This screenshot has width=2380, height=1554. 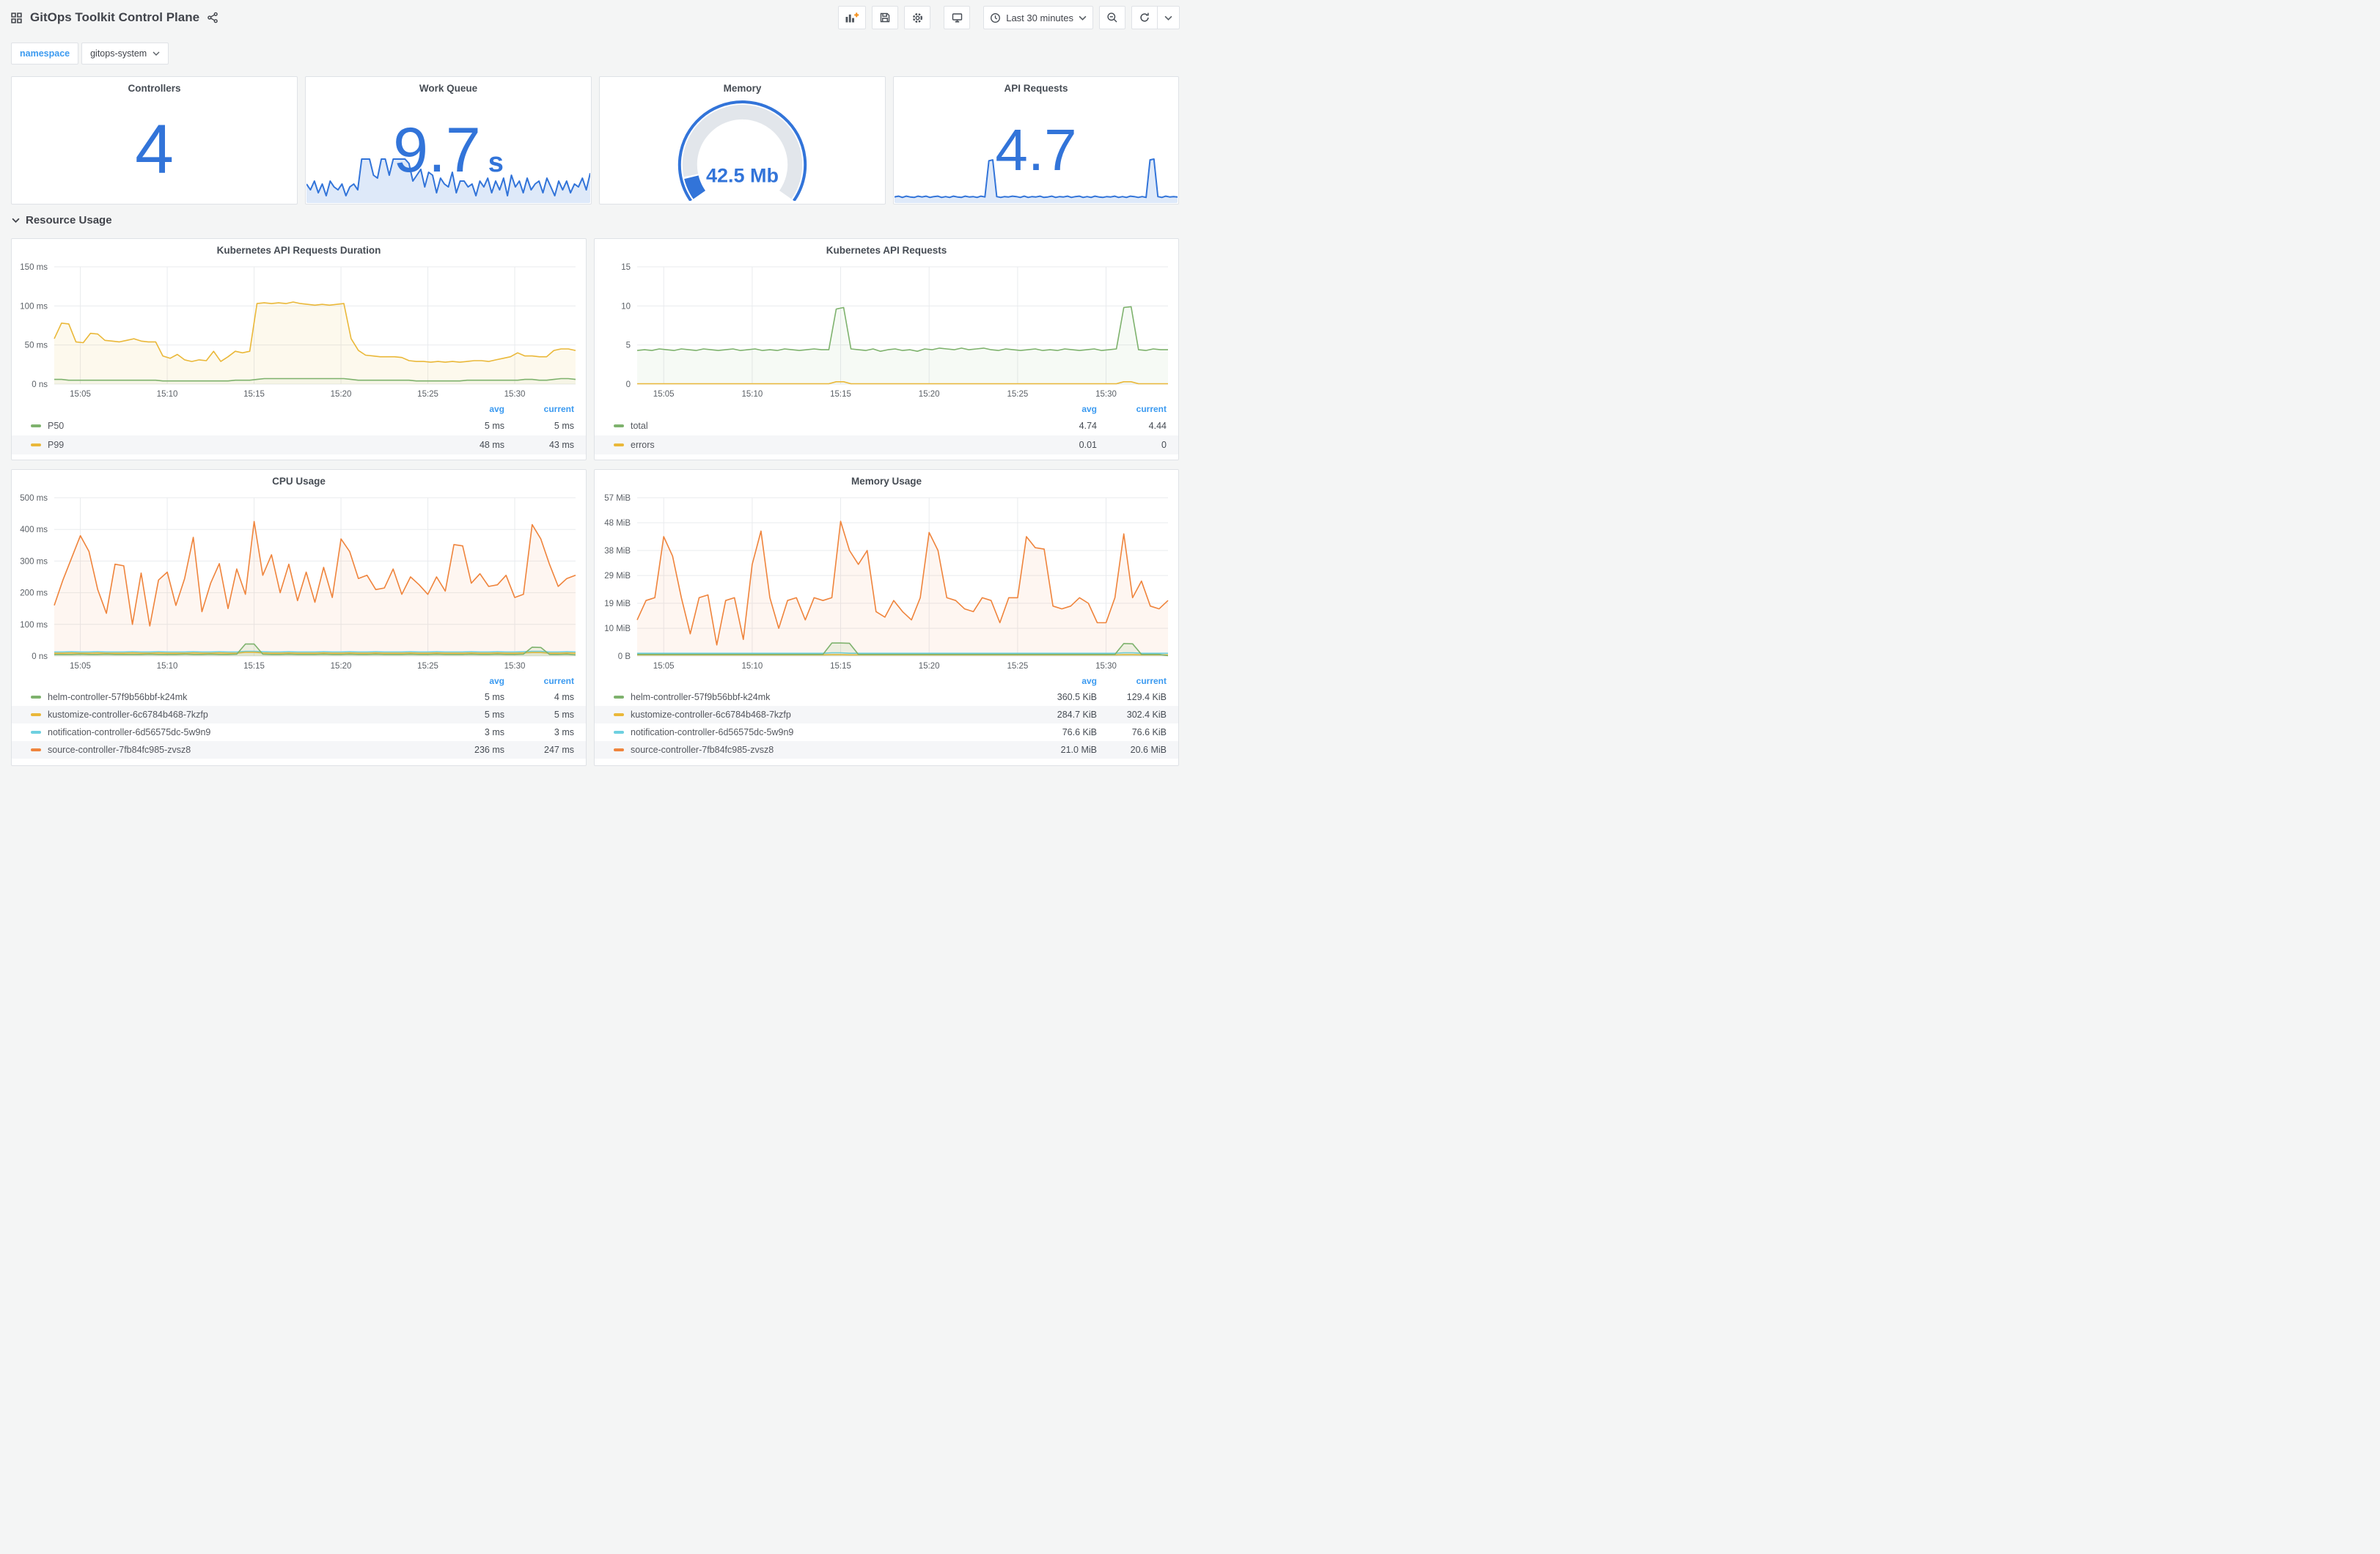 I want to click on zoom-out-button, so click(x=1112, y=17).